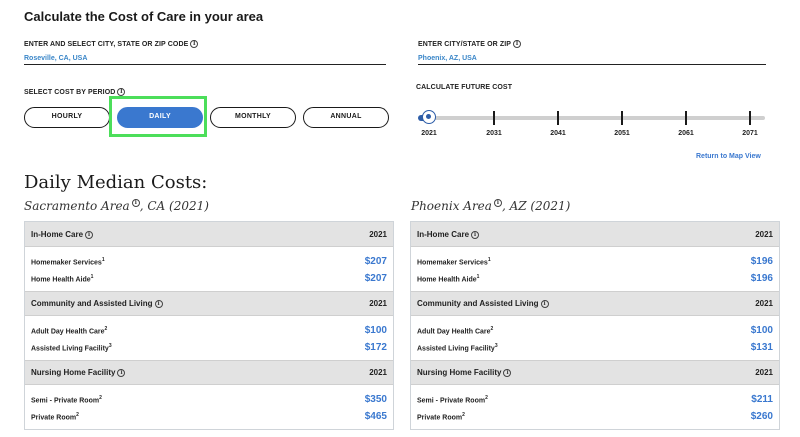 This screenshot has height=437, width=800. Describe the element at coordinates (209, 261) in the screenshot. I see `cost-row: Homemaker Services1 $207` at that location.